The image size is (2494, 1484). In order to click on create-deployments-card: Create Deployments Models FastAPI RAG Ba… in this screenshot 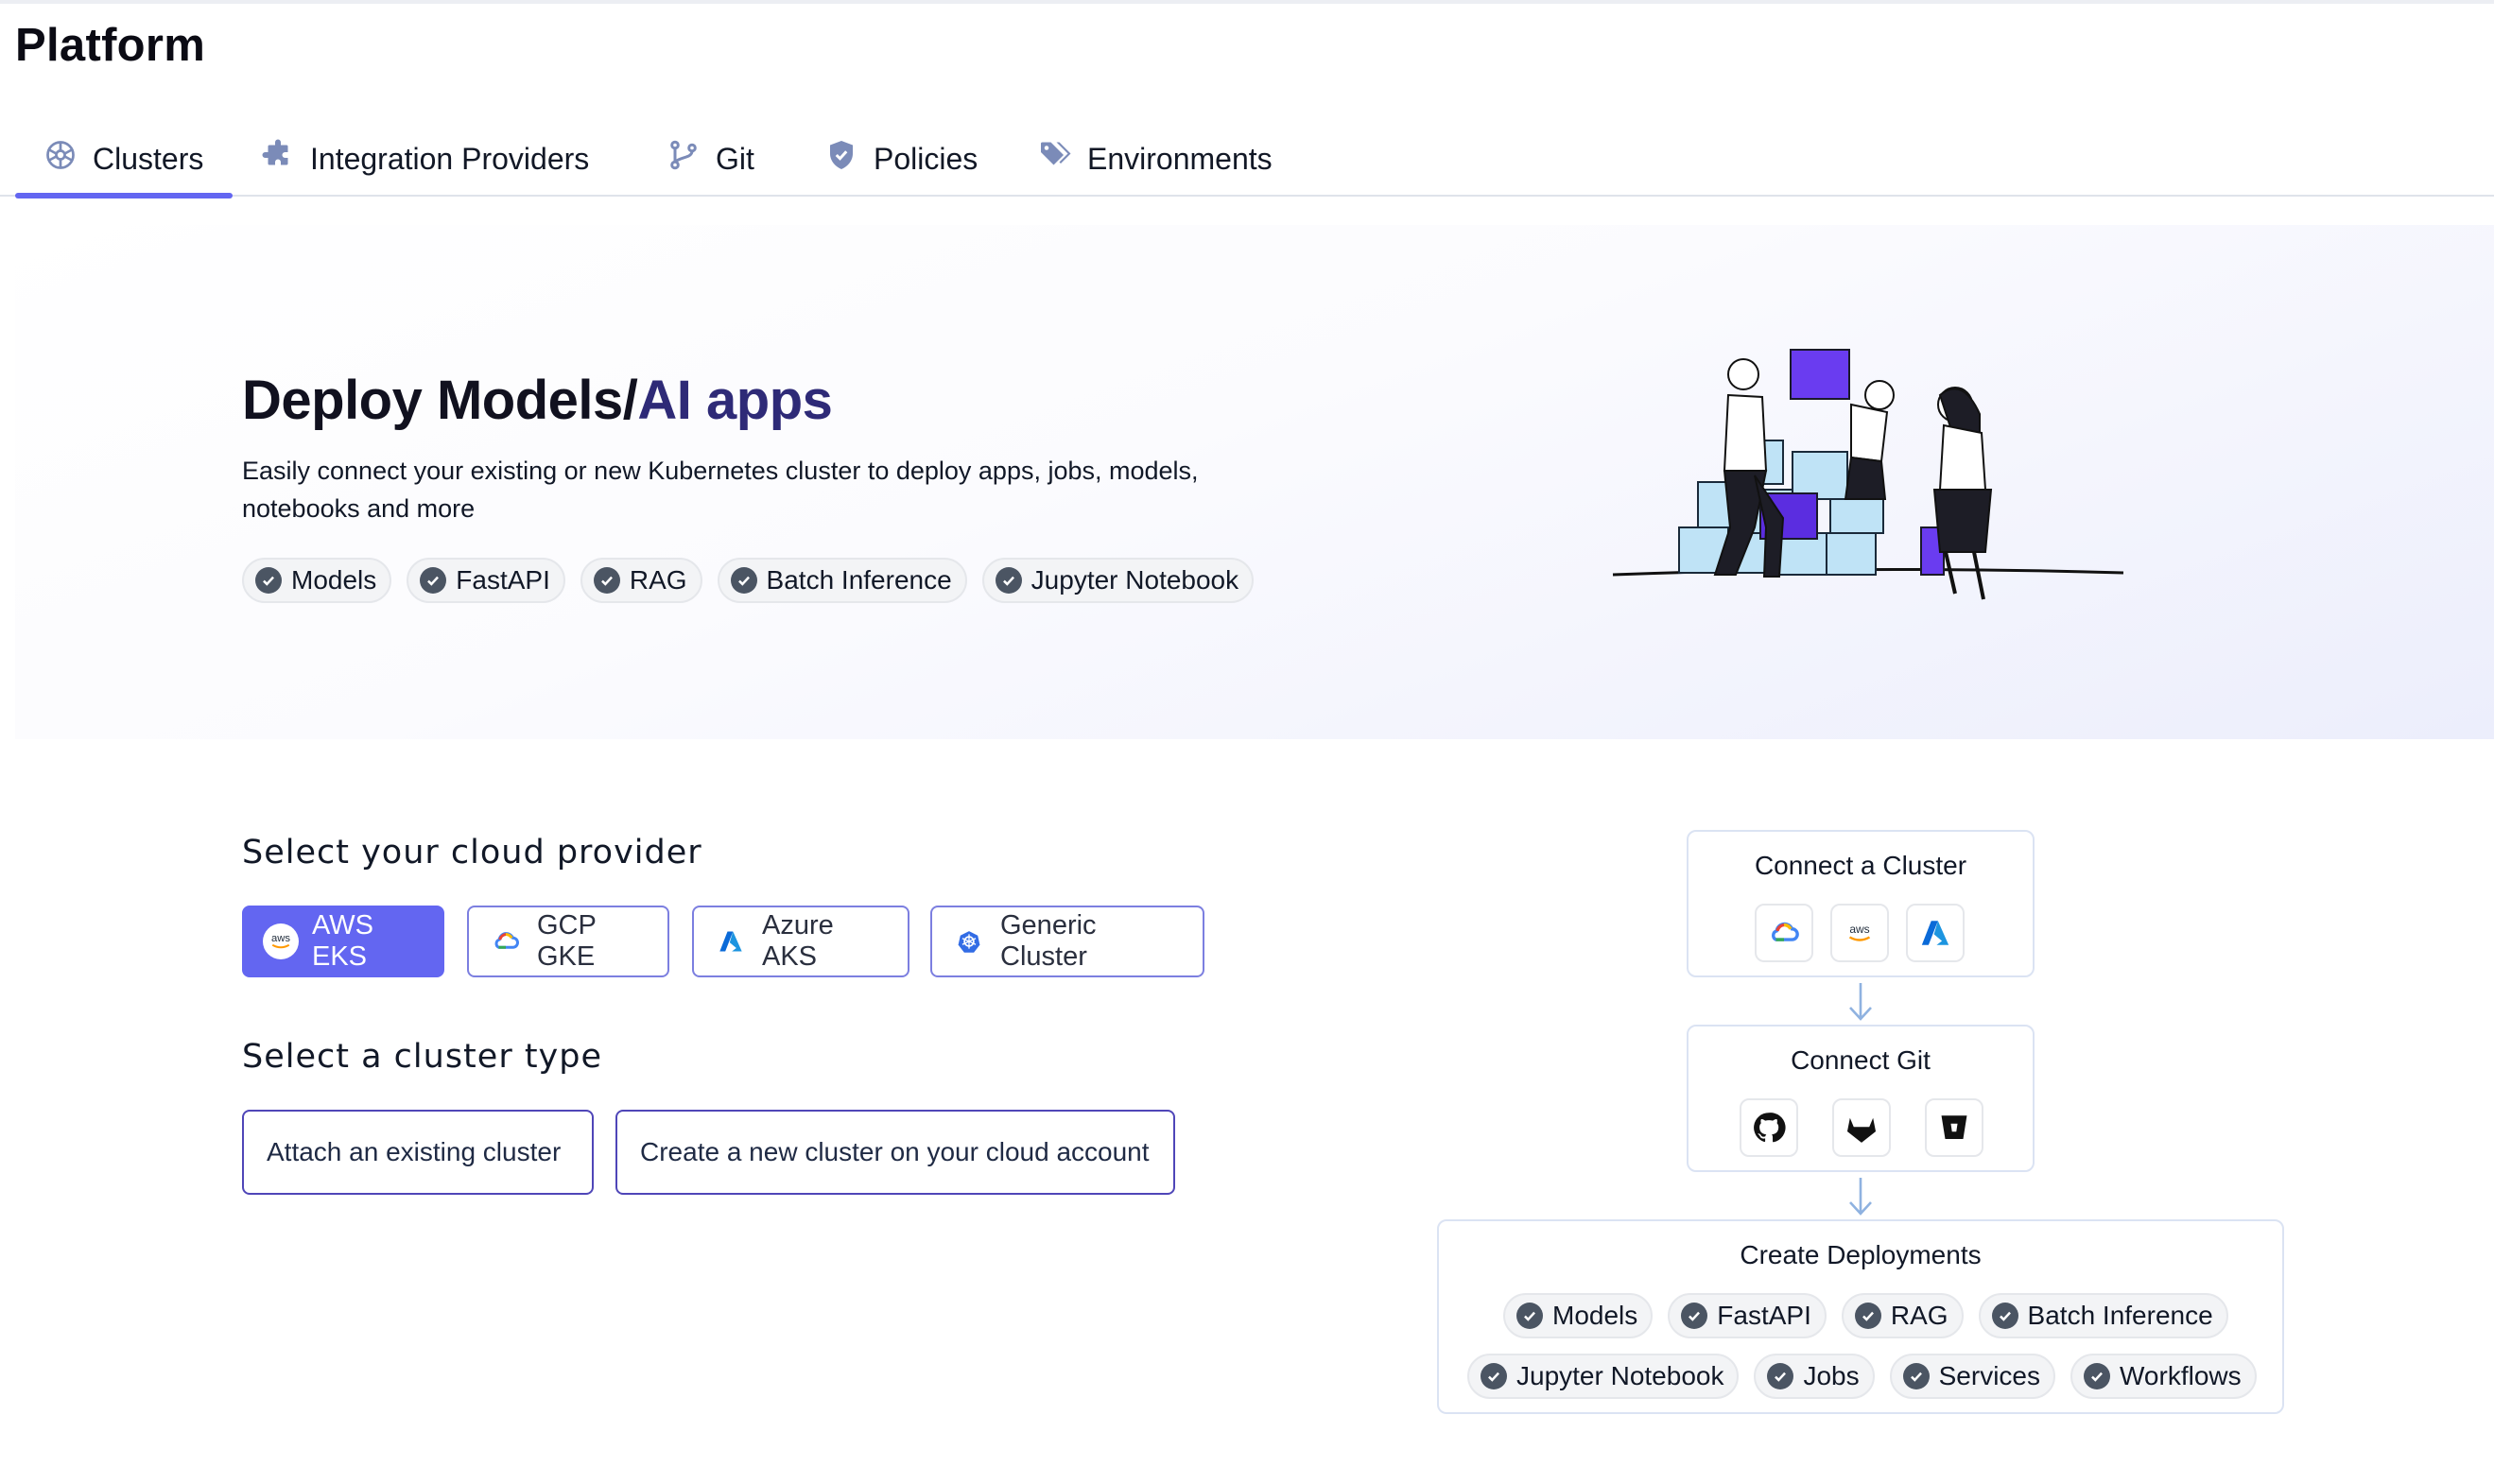, I will do `click(1861, 1317)`.